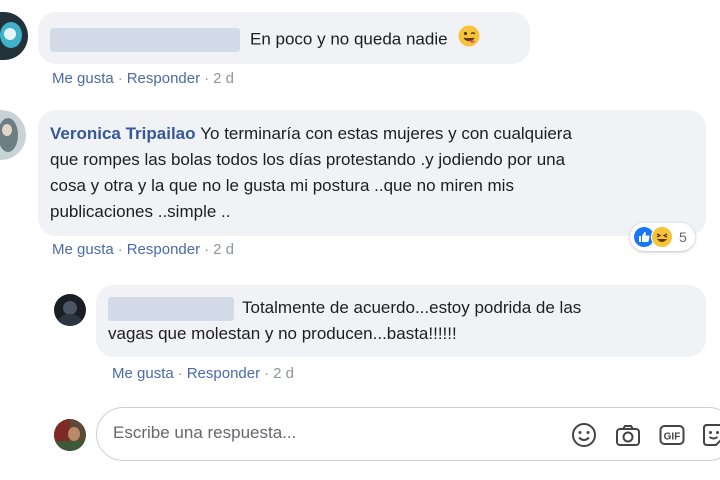  I want to click on comment-bubble: En poco y no queda nadie, so click(284, 38).